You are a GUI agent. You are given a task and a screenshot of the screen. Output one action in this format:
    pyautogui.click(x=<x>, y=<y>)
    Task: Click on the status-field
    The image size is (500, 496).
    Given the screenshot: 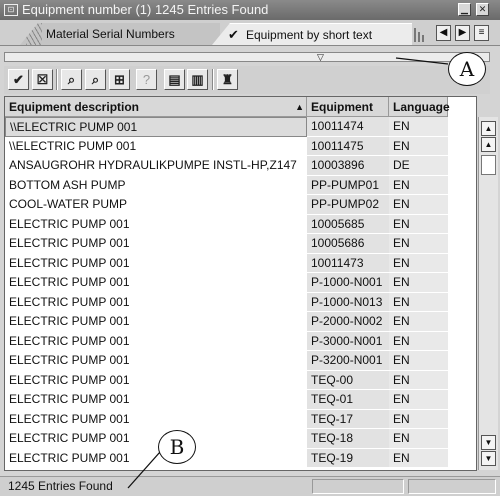 What is the action you would take?
    pyautogui.click(x=358, y=486)
    